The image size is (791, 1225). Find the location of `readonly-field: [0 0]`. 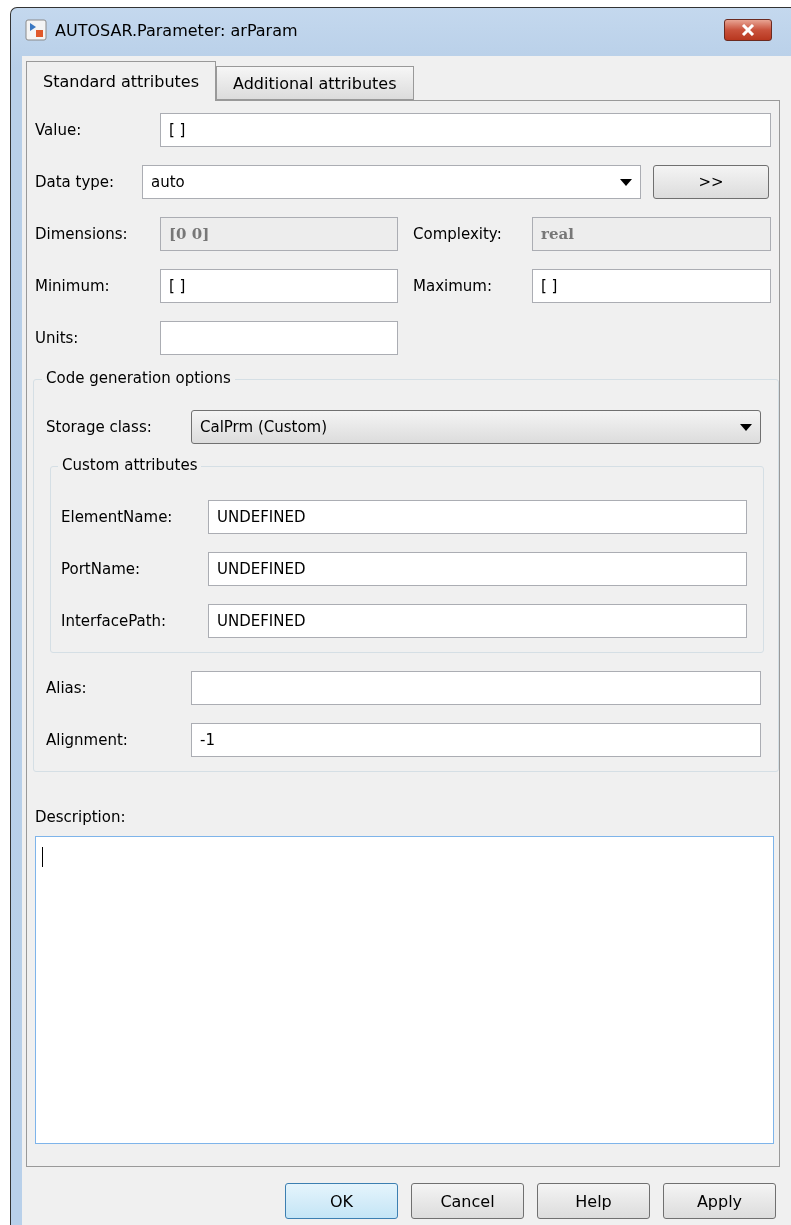

readonly-field: [0 0] is located at coordinates (279, 234).